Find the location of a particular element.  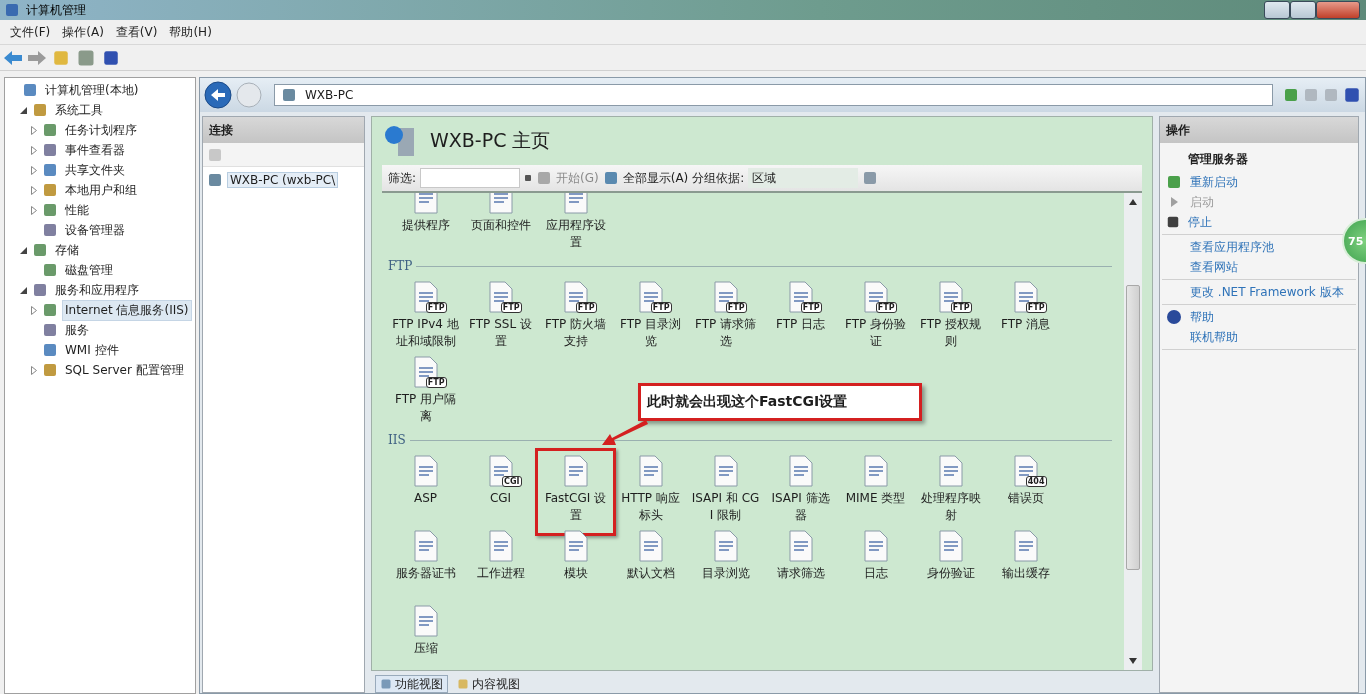

address-bar: WXB-PC is located at coordinates (773, 95).